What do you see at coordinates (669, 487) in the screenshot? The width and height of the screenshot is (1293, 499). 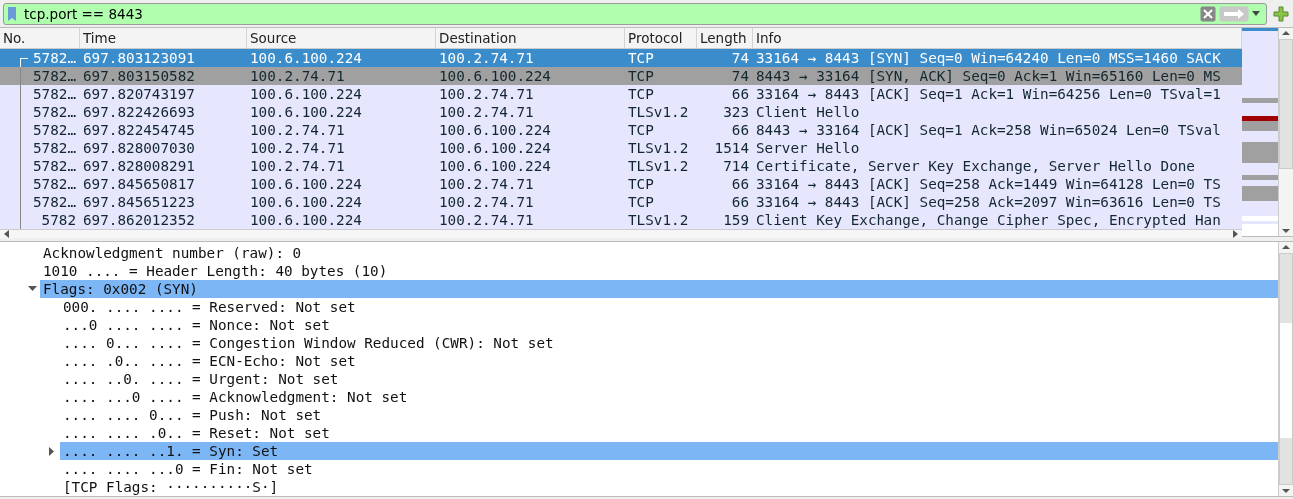 I see `detail-item: [TCP Flags: ··········S·]` at bounding box center [669, 487].